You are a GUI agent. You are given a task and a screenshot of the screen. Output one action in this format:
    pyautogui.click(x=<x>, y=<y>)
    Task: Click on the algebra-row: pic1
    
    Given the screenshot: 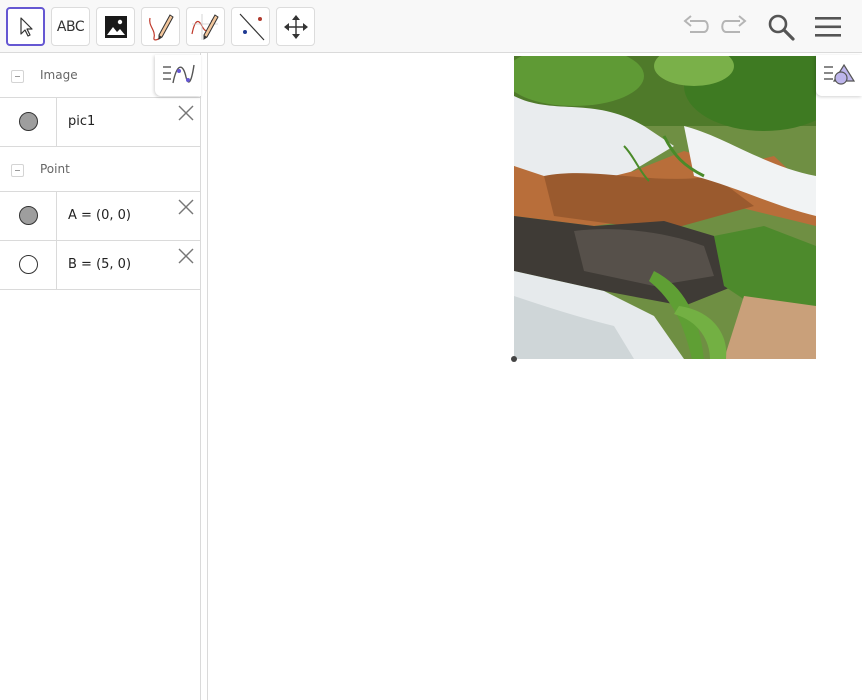 What is the action you would take?
    pyautogui.click(x=100, y=122)
    